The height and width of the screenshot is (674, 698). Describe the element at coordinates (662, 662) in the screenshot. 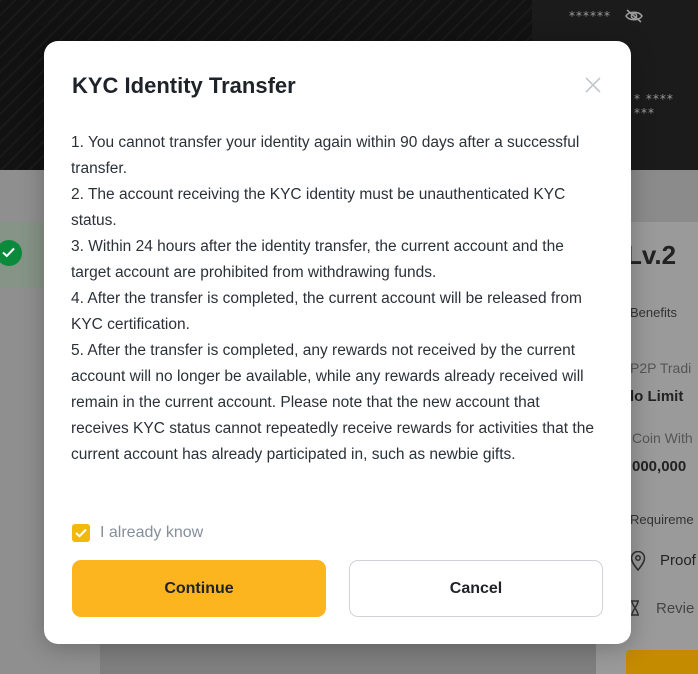

I see `background-action-button` at that location.